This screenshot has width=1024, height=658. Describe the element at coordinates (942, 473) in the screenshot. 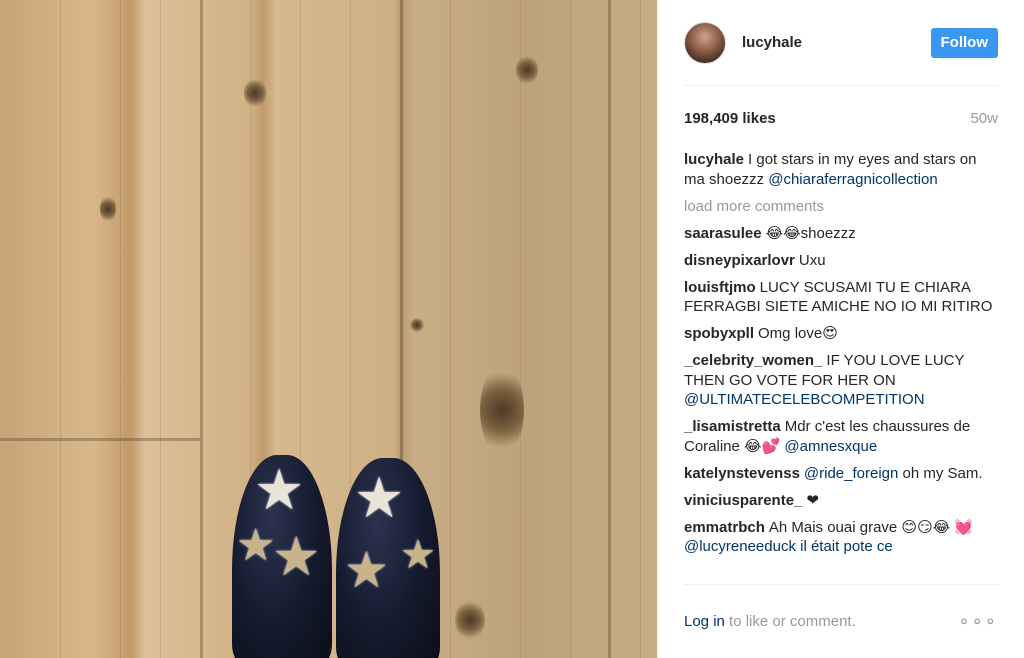

I see `comment-text: oh my Sam.` at that location.